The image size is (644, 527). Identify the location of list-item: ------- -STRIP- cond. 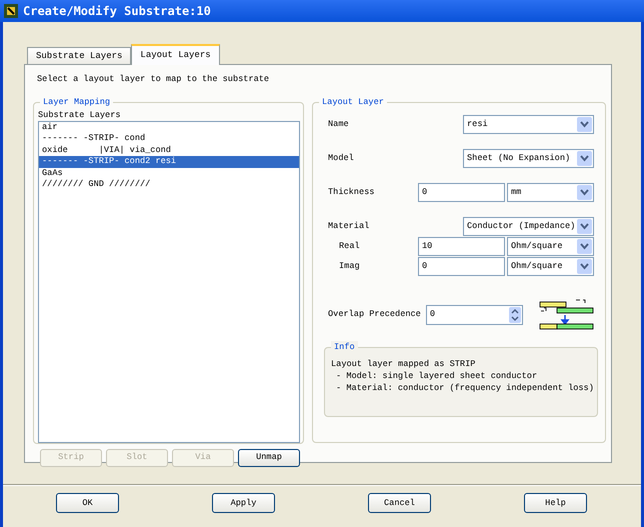
(169, 139).